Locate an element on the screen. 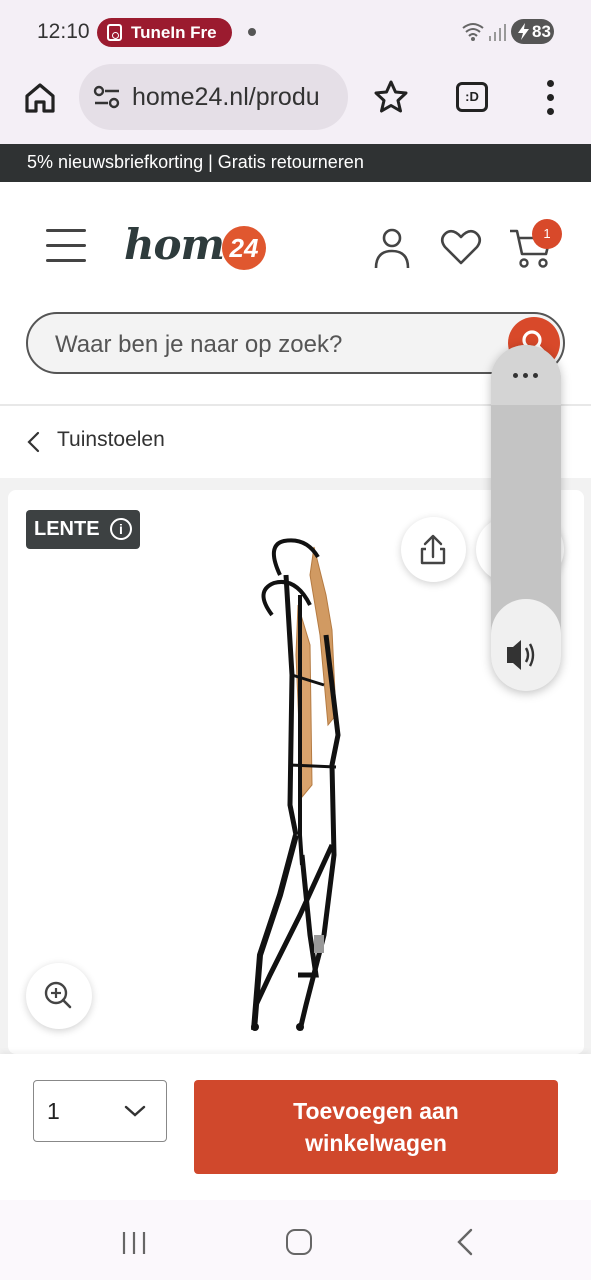 Image resolution: width=591 pixels, height=1280 pixels. add-to-cart-button: Toevoegen aan winkelwagen is located at coordinates (376, 1127).